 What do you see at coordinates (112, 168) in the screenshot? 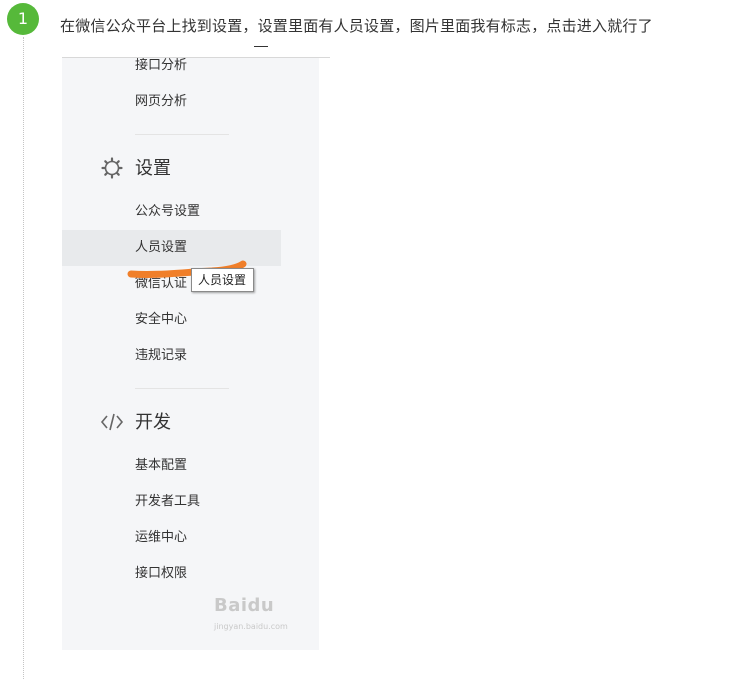
I see `gear-icon` at bounding box center [112, 168].